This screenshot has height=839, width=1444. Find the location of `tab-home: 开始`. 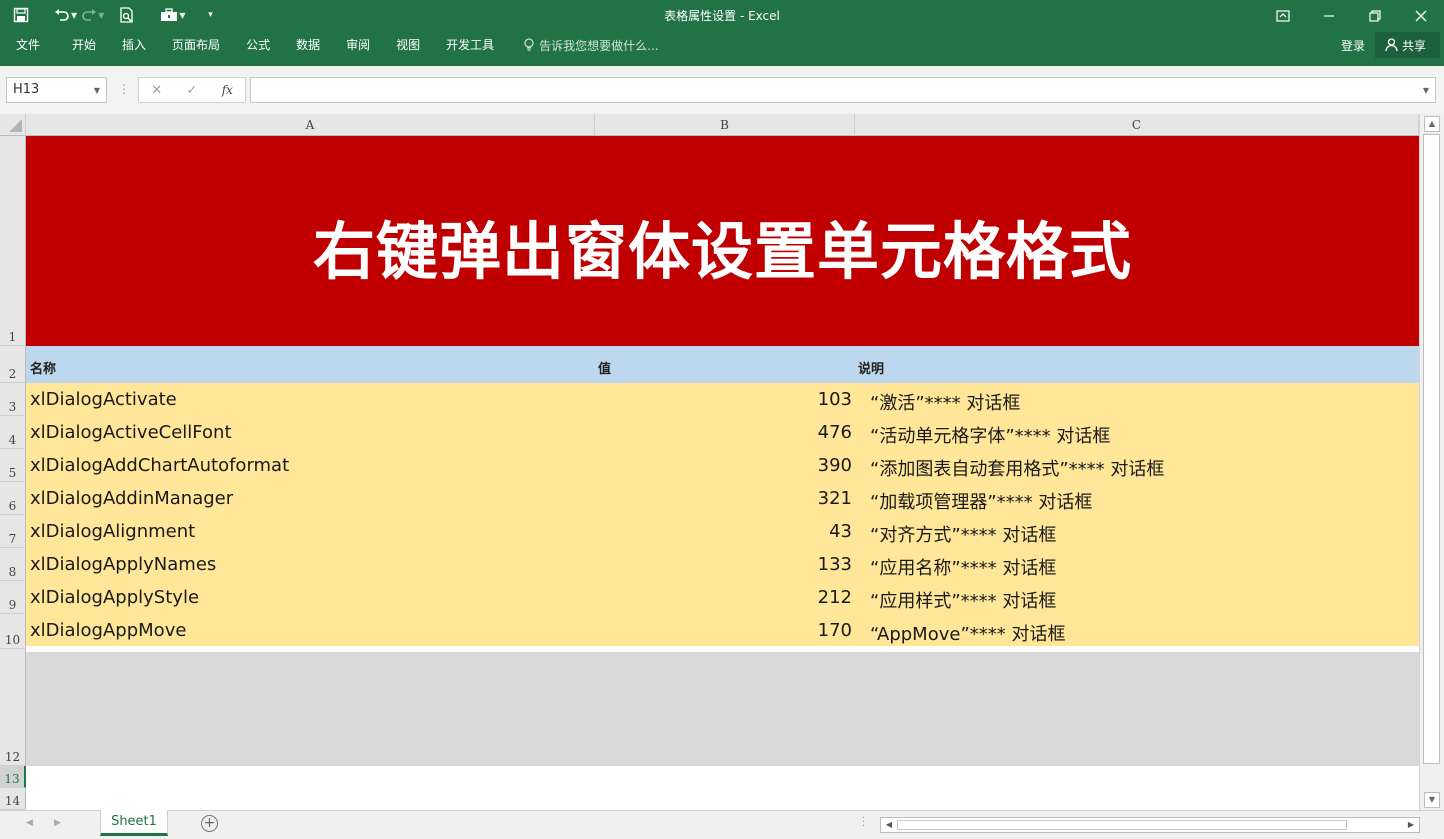

tab-home: 开始 is located at coordinates (84, 45).